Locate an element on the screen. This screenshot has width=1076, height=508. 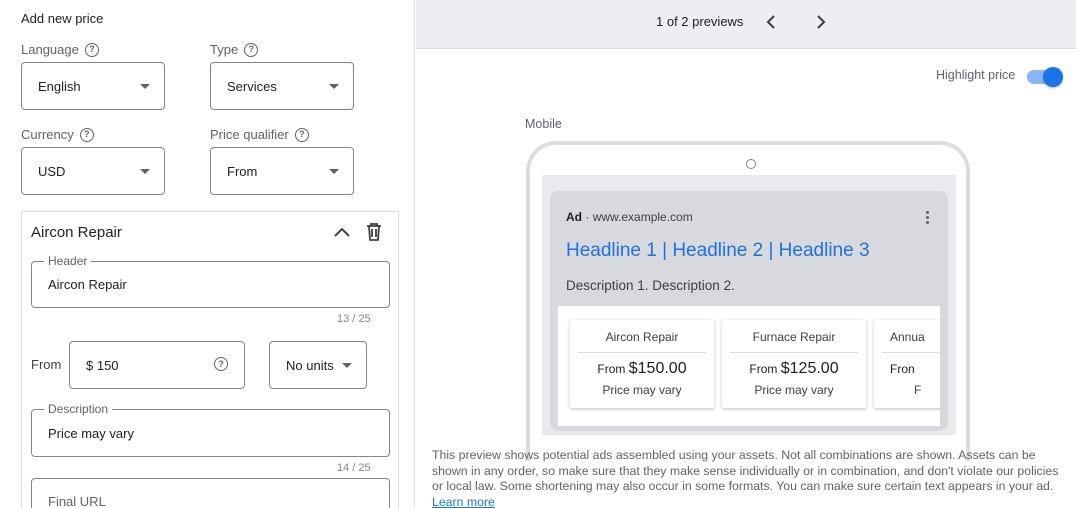
learn-more-link: Learn more is located at coordinates (463, 501).